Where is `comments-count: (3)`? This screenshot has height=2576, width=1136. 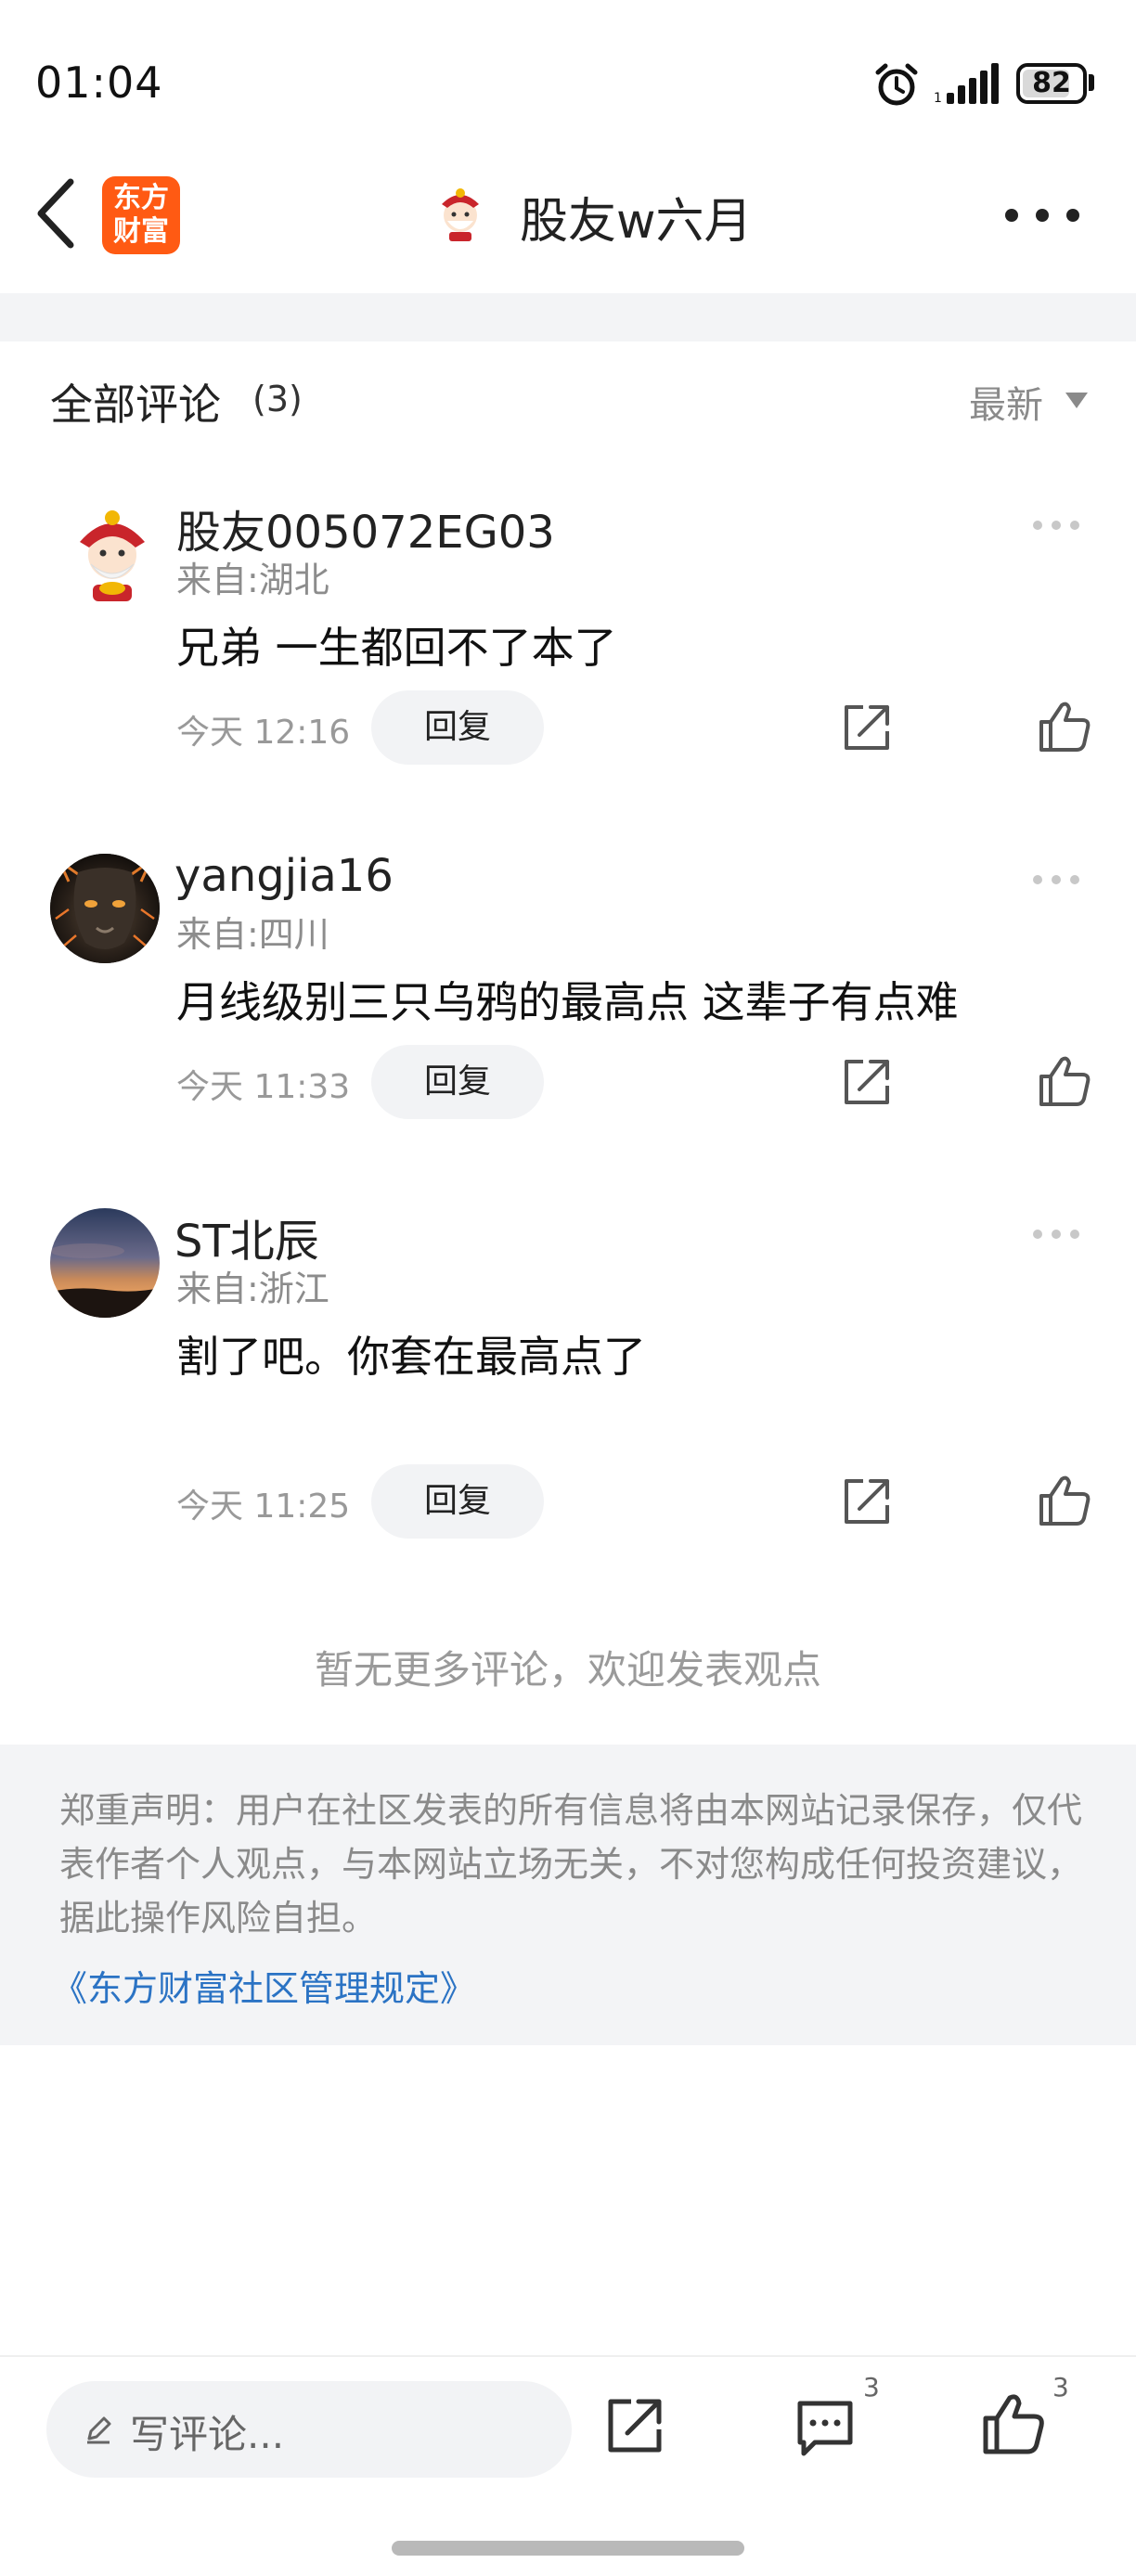
comments-count: (3) is located at coordinates (277, 399).